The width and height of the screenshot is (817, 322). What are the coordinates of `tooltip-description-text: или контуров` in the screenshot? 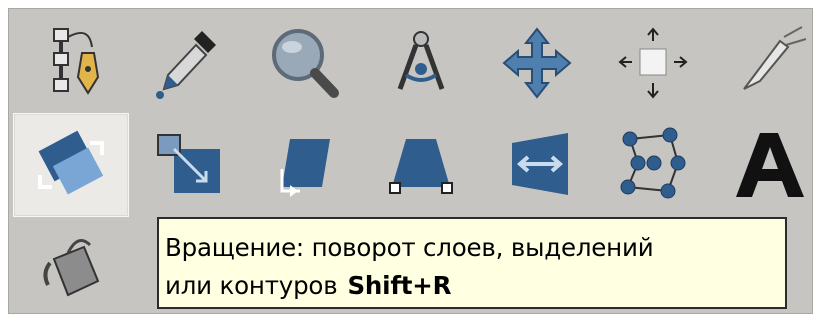 It's located at (251, 285).